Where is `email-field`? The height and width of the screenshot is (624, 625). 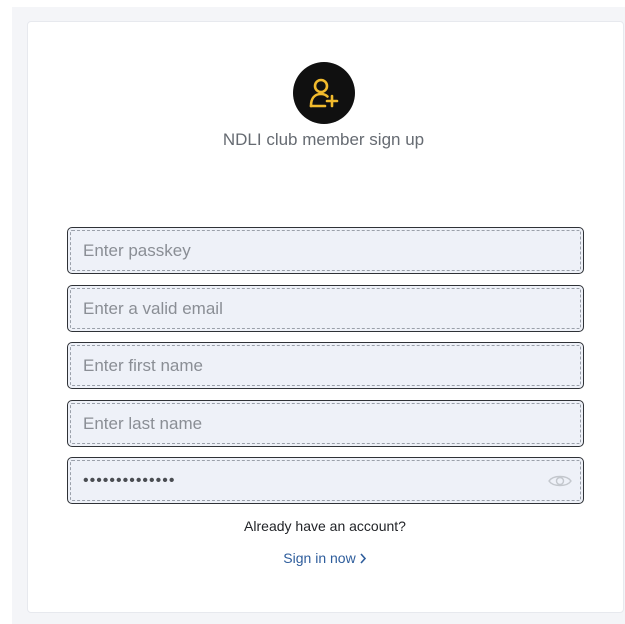
email-field is located at coordinates (325, 308).